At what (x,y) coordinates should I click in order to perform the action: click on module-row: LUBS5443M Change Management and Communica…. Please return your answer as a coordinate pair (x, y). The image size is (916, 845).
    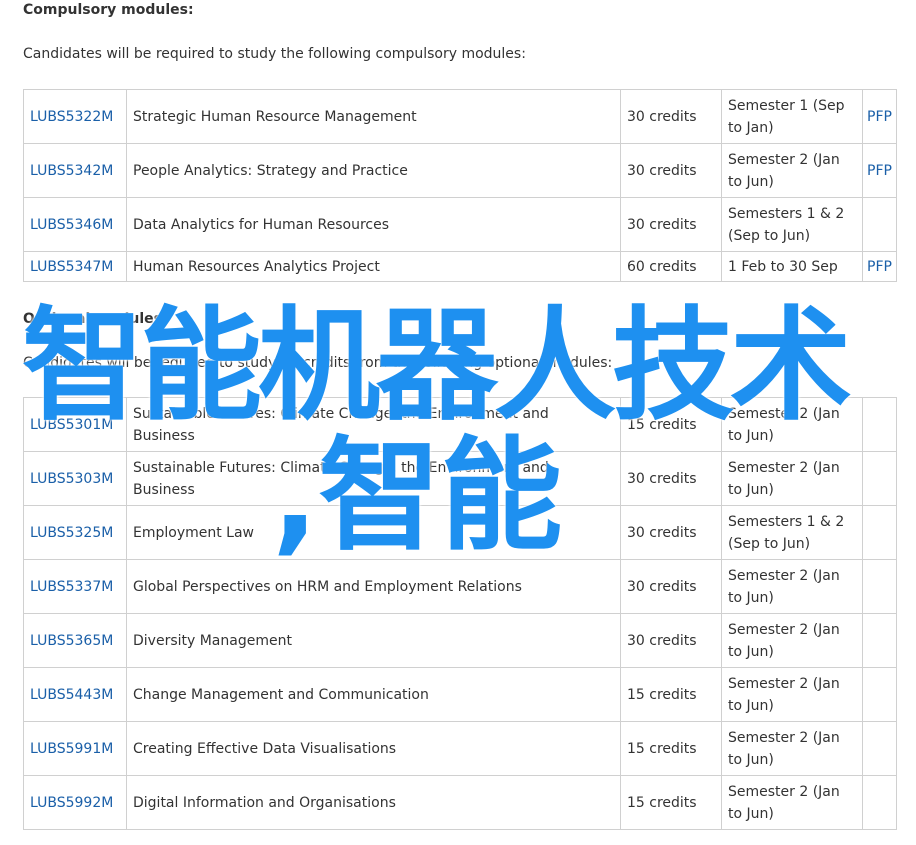
    Looking at the image, I should click on (460, 694).